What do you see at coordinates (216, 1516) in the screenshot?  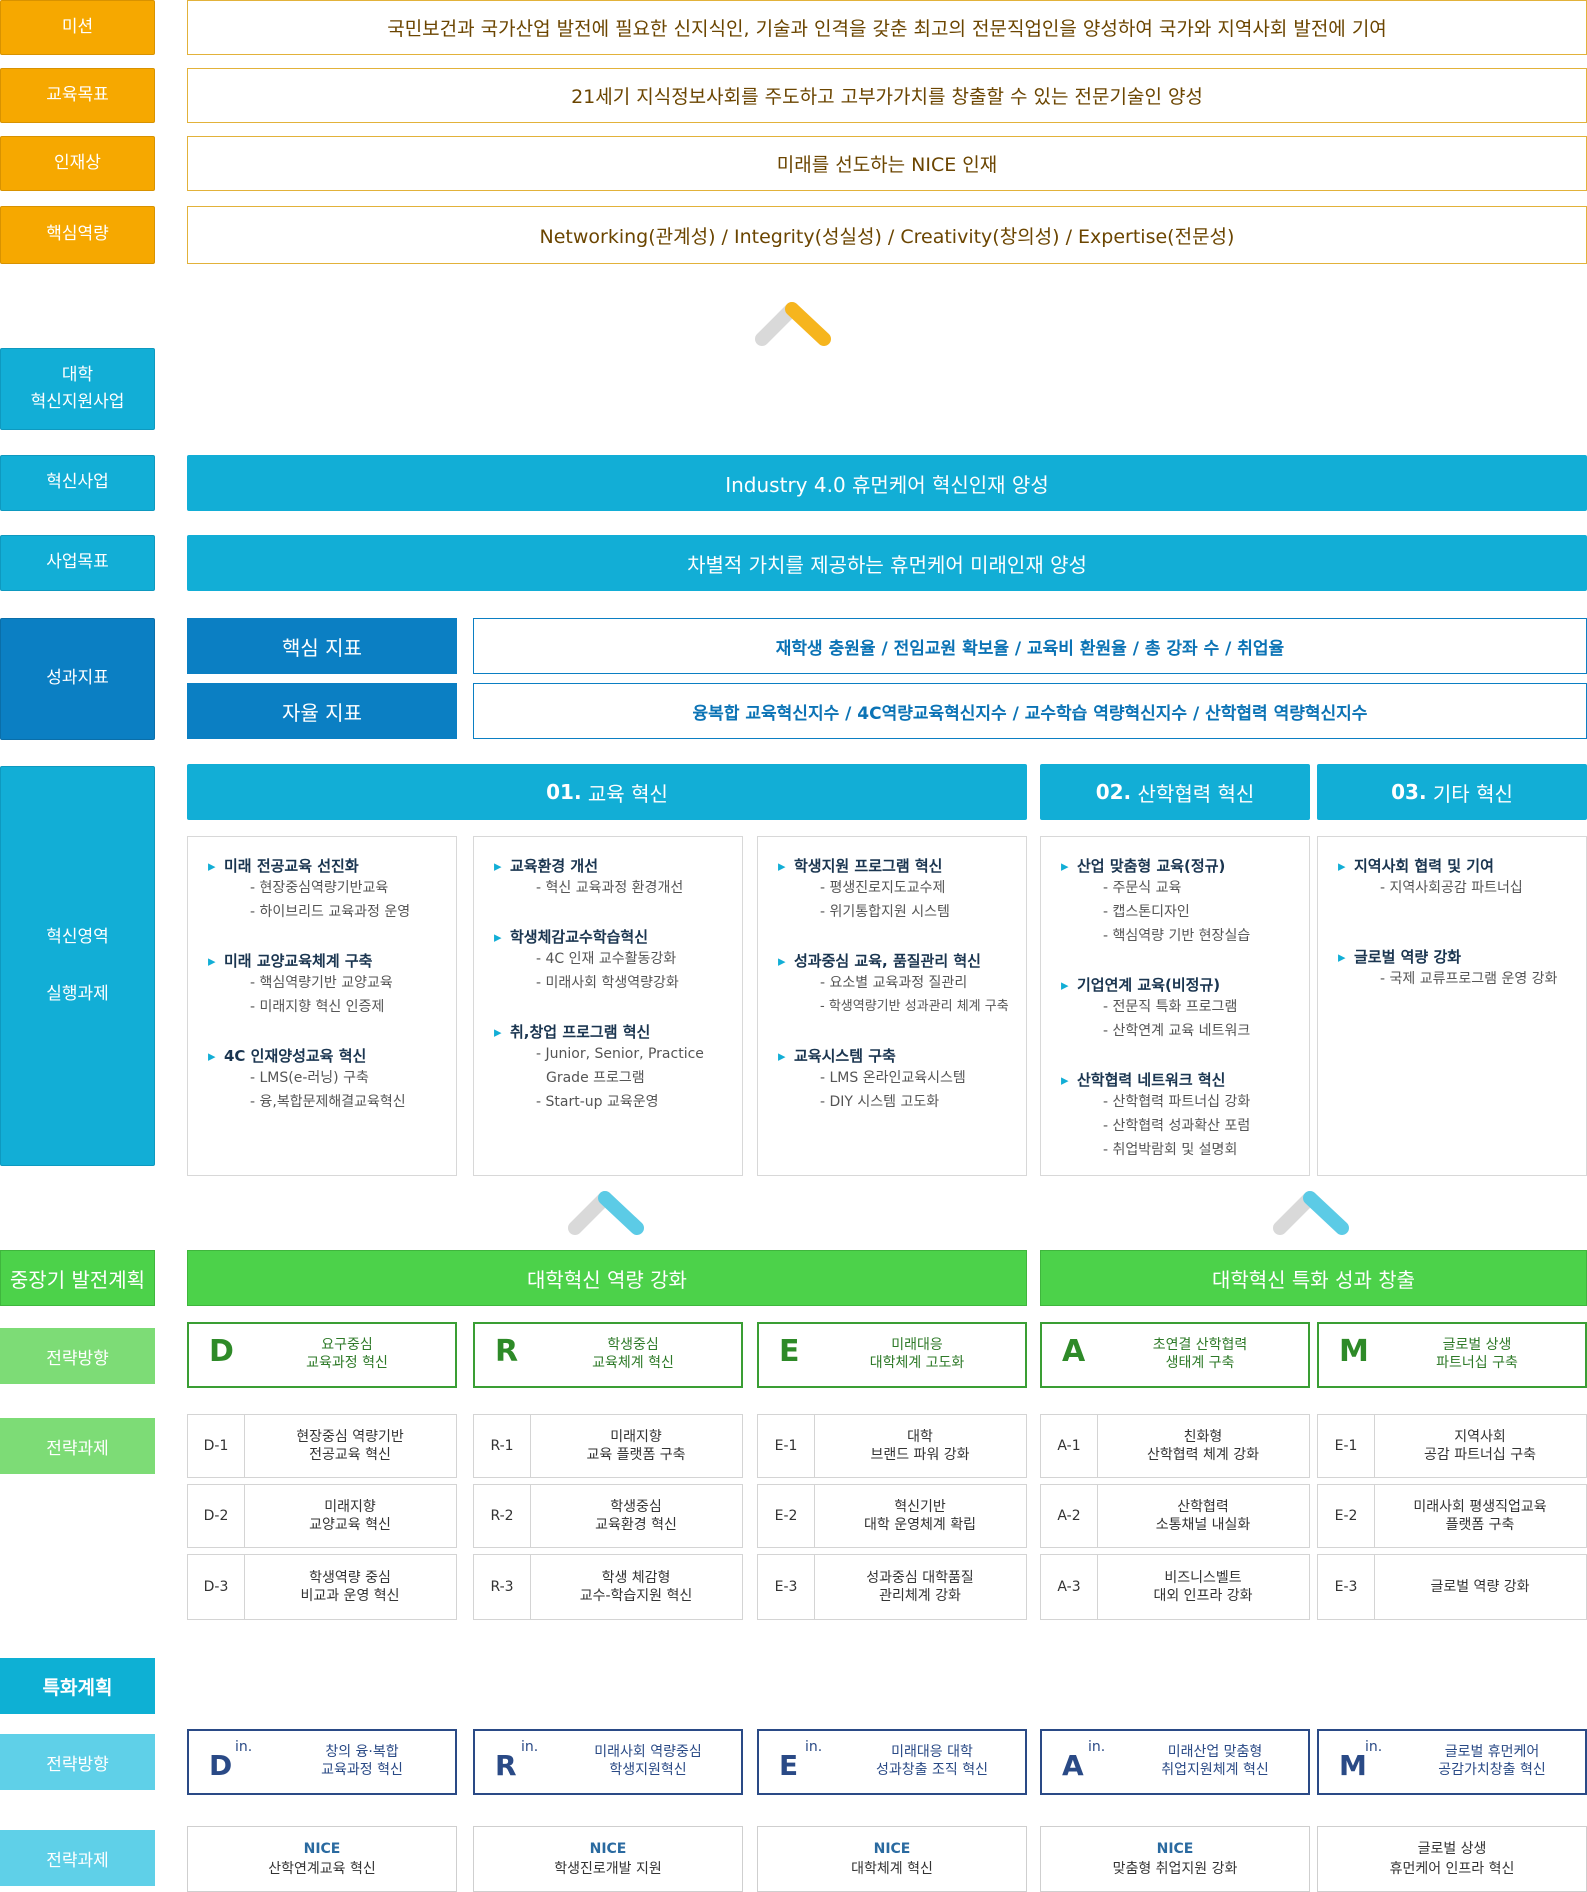 I see `task-code: D-2` at bounding box center [216, 1516].